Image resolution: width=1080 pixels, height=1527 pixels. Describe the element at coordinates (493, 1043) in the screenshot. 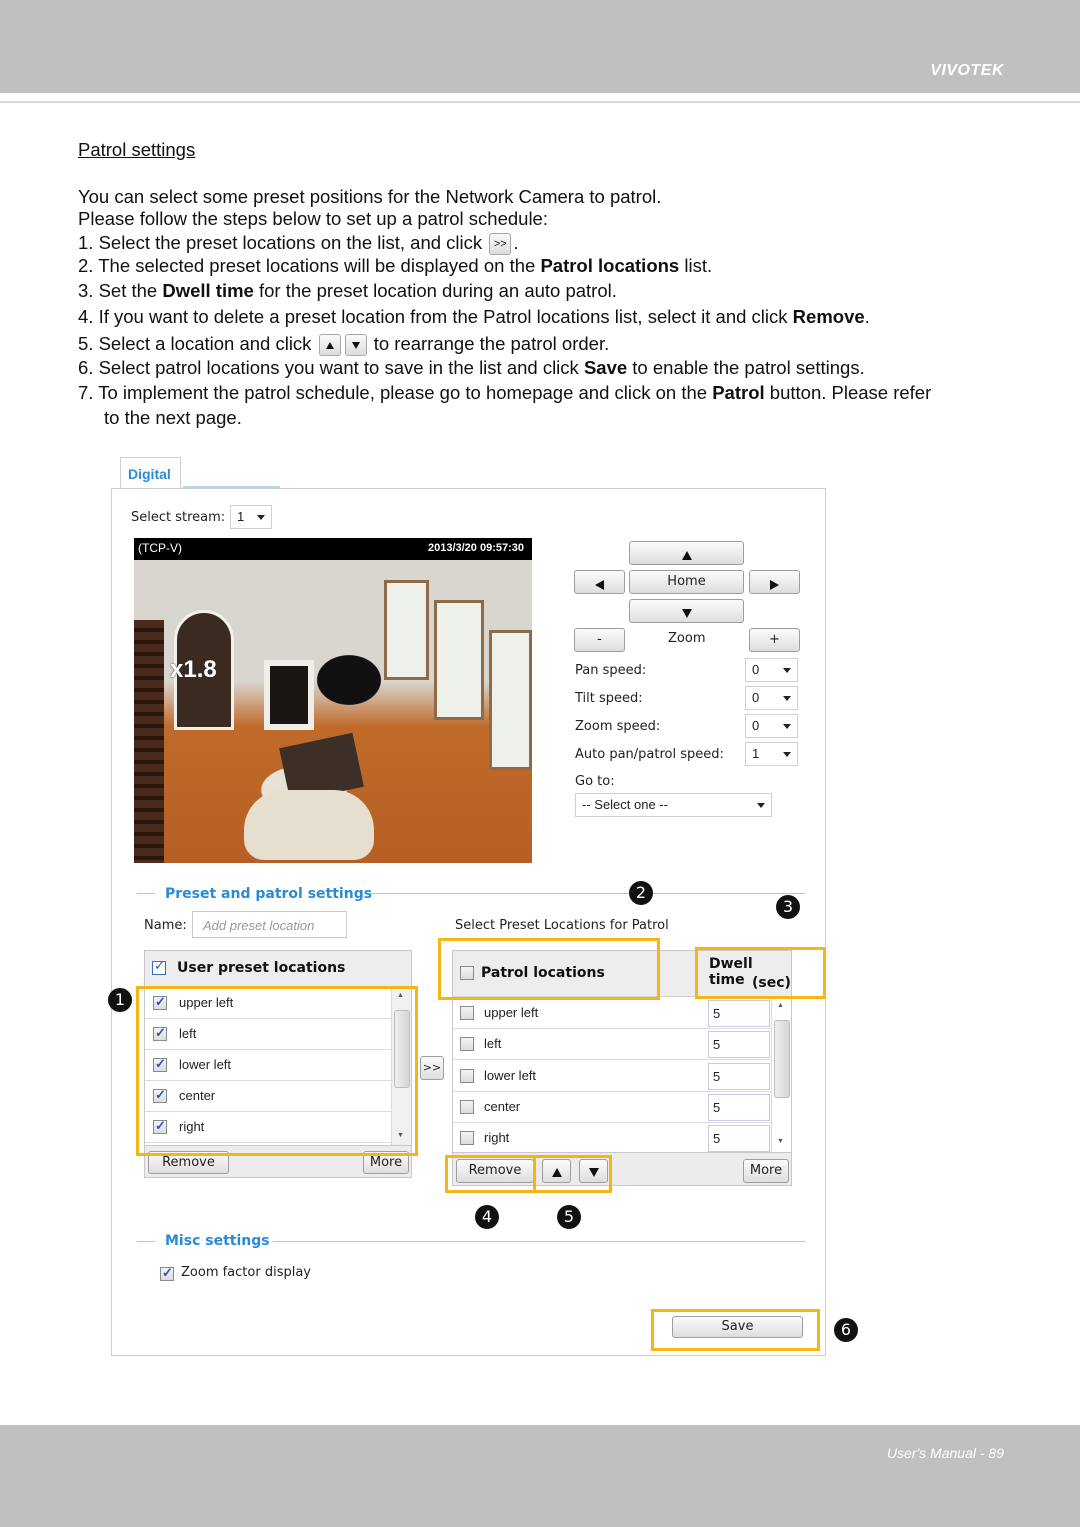

I see `item-label: left` at that location.